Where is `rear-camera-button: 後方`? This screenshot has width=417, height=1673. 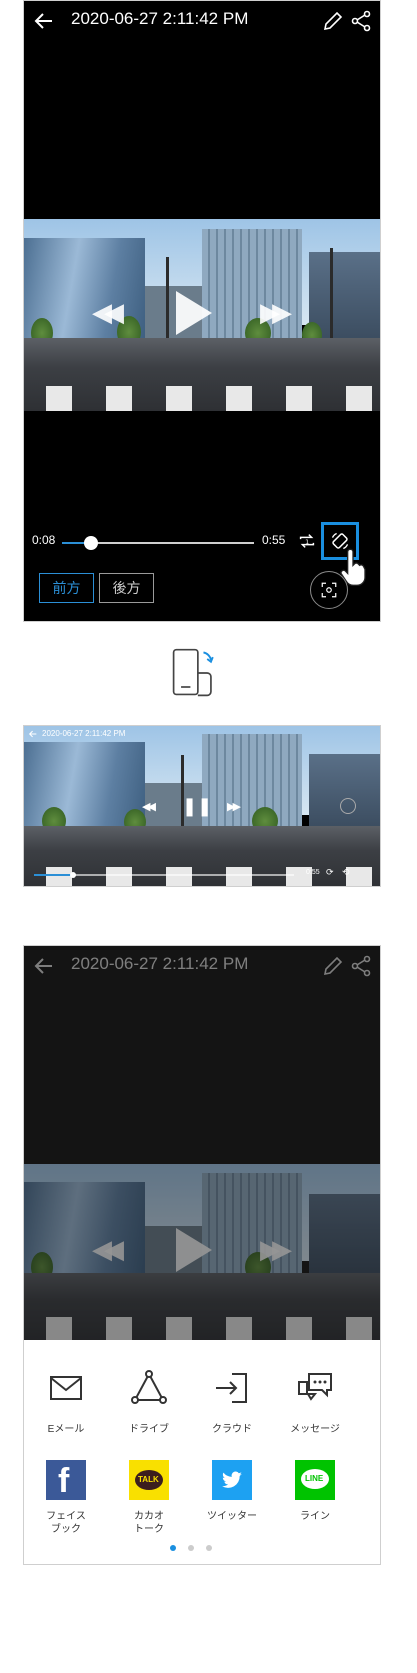 rear-camera-button: 後方 is located at coordinates (126, 588).